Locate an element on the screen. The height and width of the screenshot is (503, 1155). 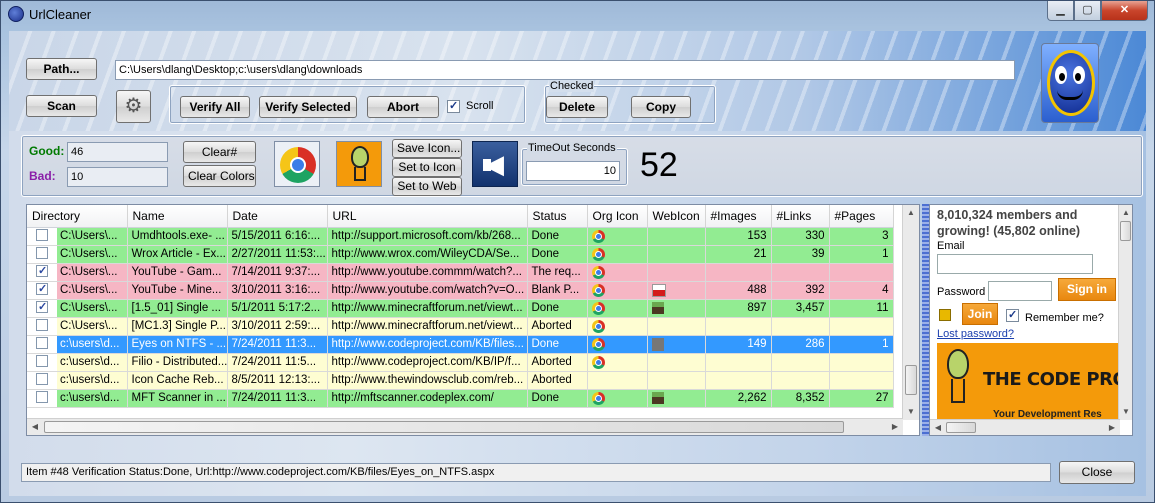
maximize-button: ▢ is located at coordinates (1087, 11).